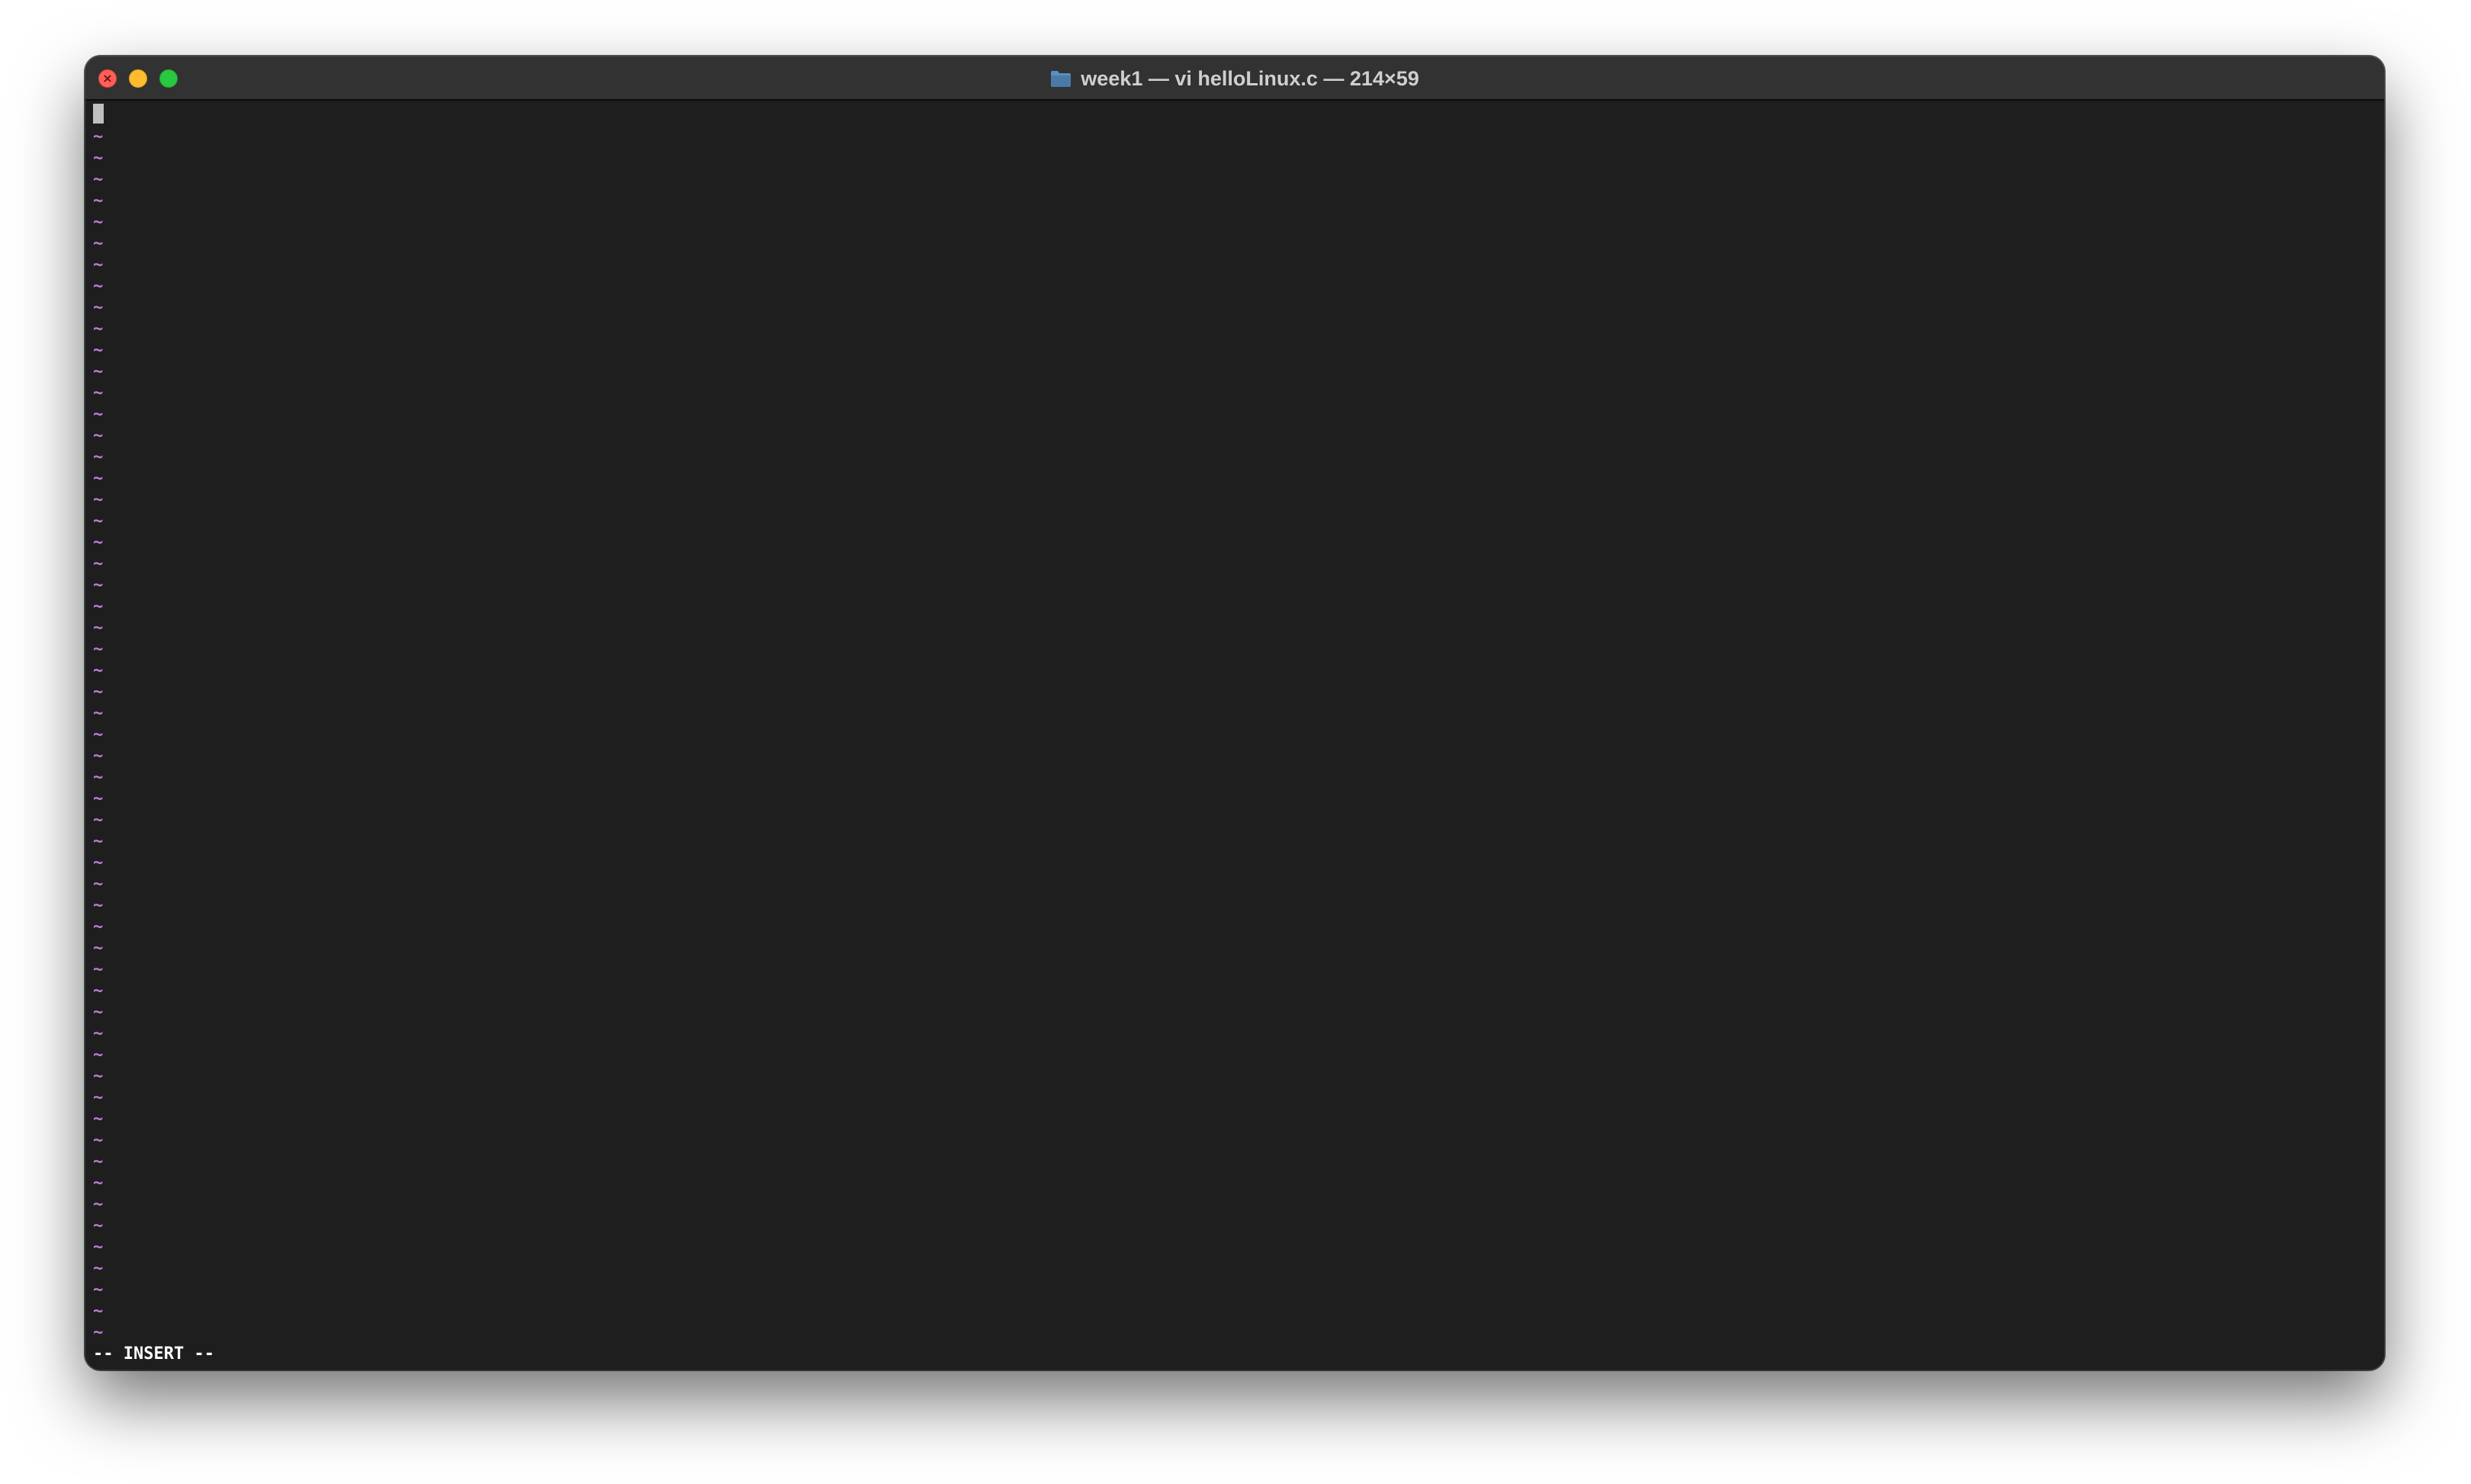 The image size is (2471, 1484). I want to click on text-cursor, so click(98, 114).